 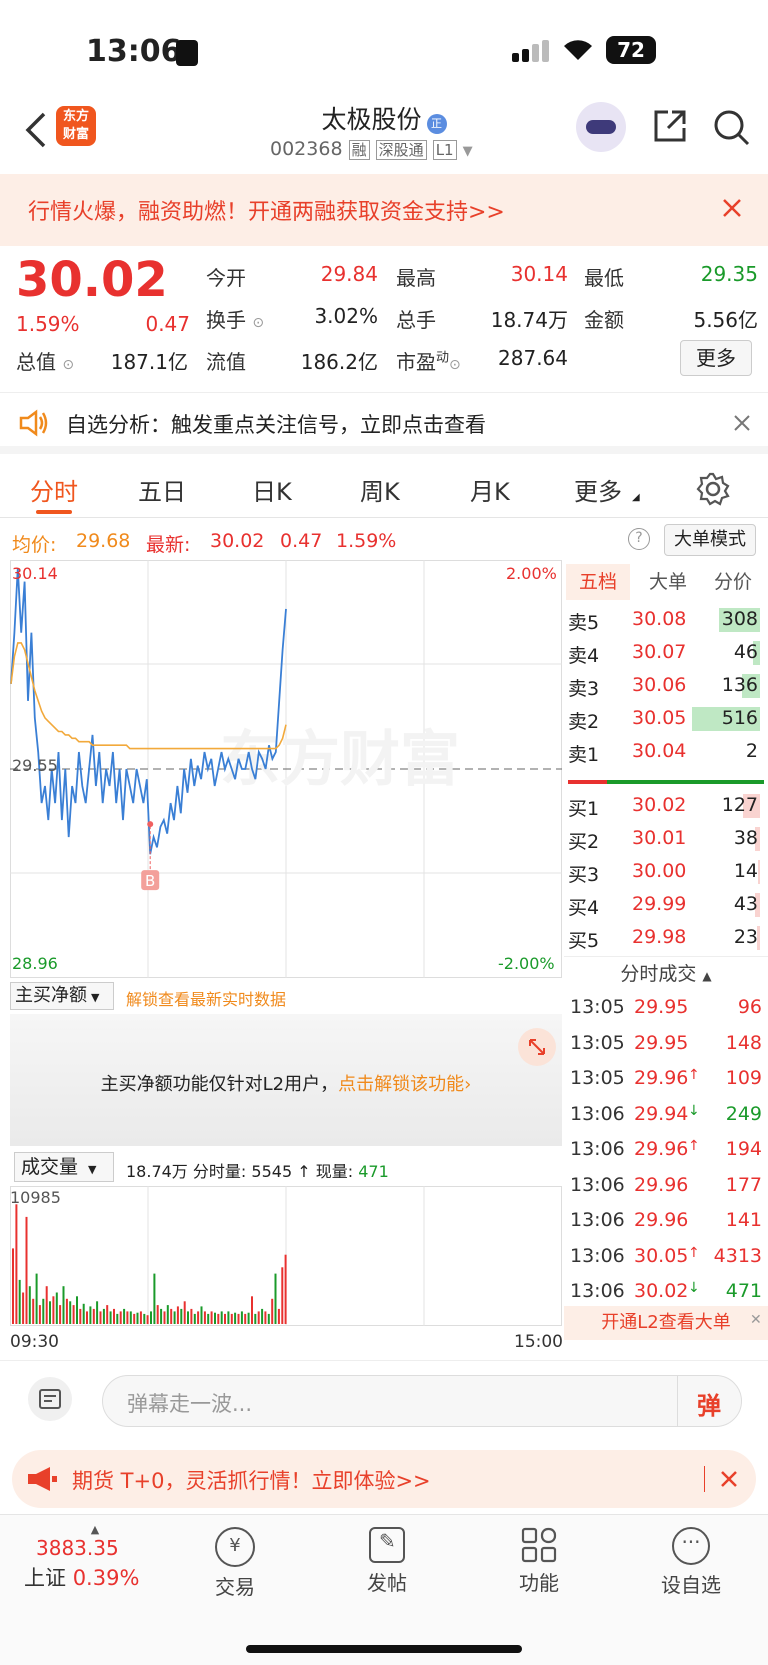 I want to click on analysis-notice: 自选分析：触发重点关注信号，立即点击查看, so click(x=384, y=423).